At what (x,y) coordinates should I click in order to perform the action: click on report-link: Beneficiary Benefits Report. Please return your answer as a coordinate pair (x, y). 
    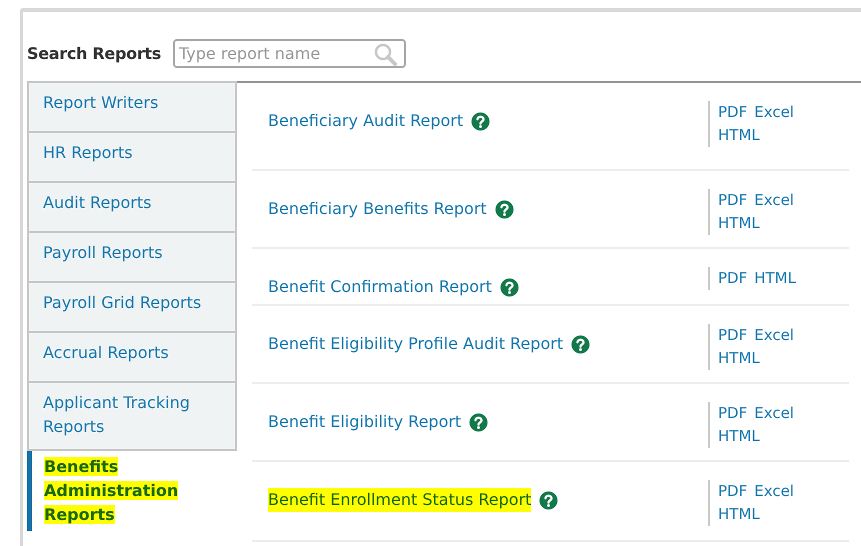
    Looking at the image, I should click on (377, 209).